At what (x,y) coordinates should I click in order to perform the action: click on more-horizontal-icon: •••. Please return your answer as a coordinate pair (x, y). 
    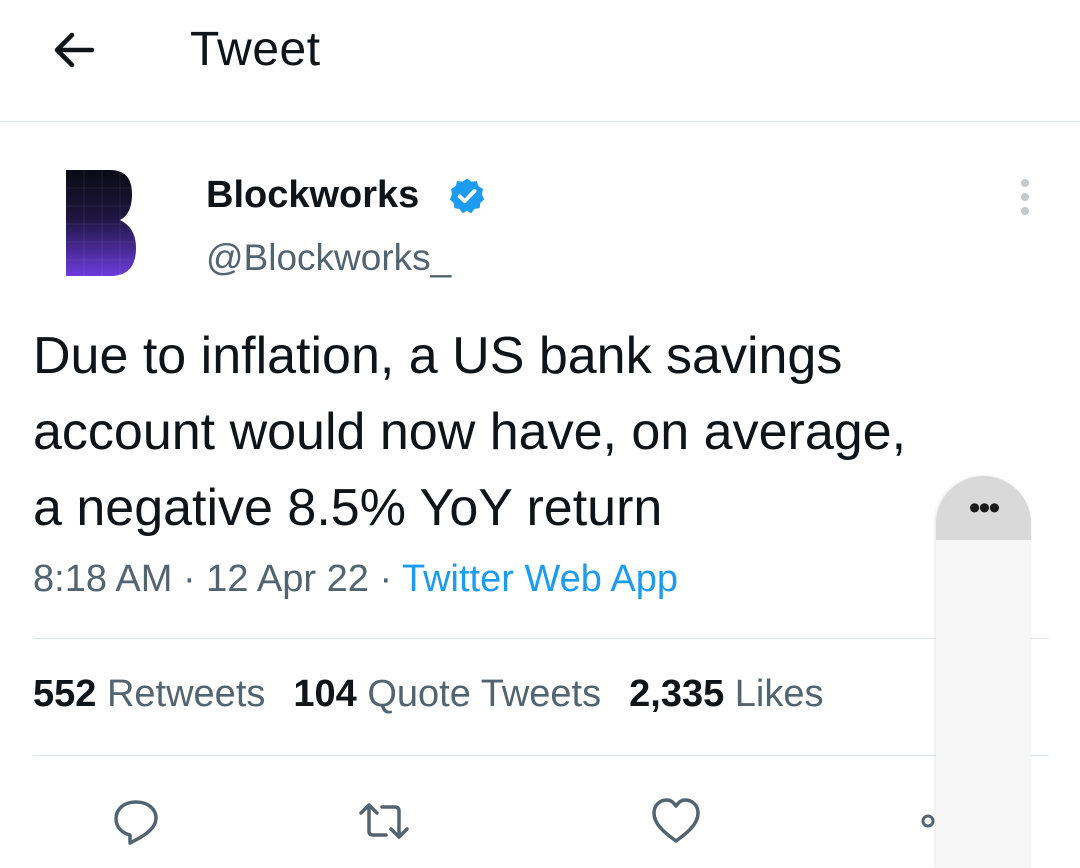
    Looking at the image, I should click on (984, 508).